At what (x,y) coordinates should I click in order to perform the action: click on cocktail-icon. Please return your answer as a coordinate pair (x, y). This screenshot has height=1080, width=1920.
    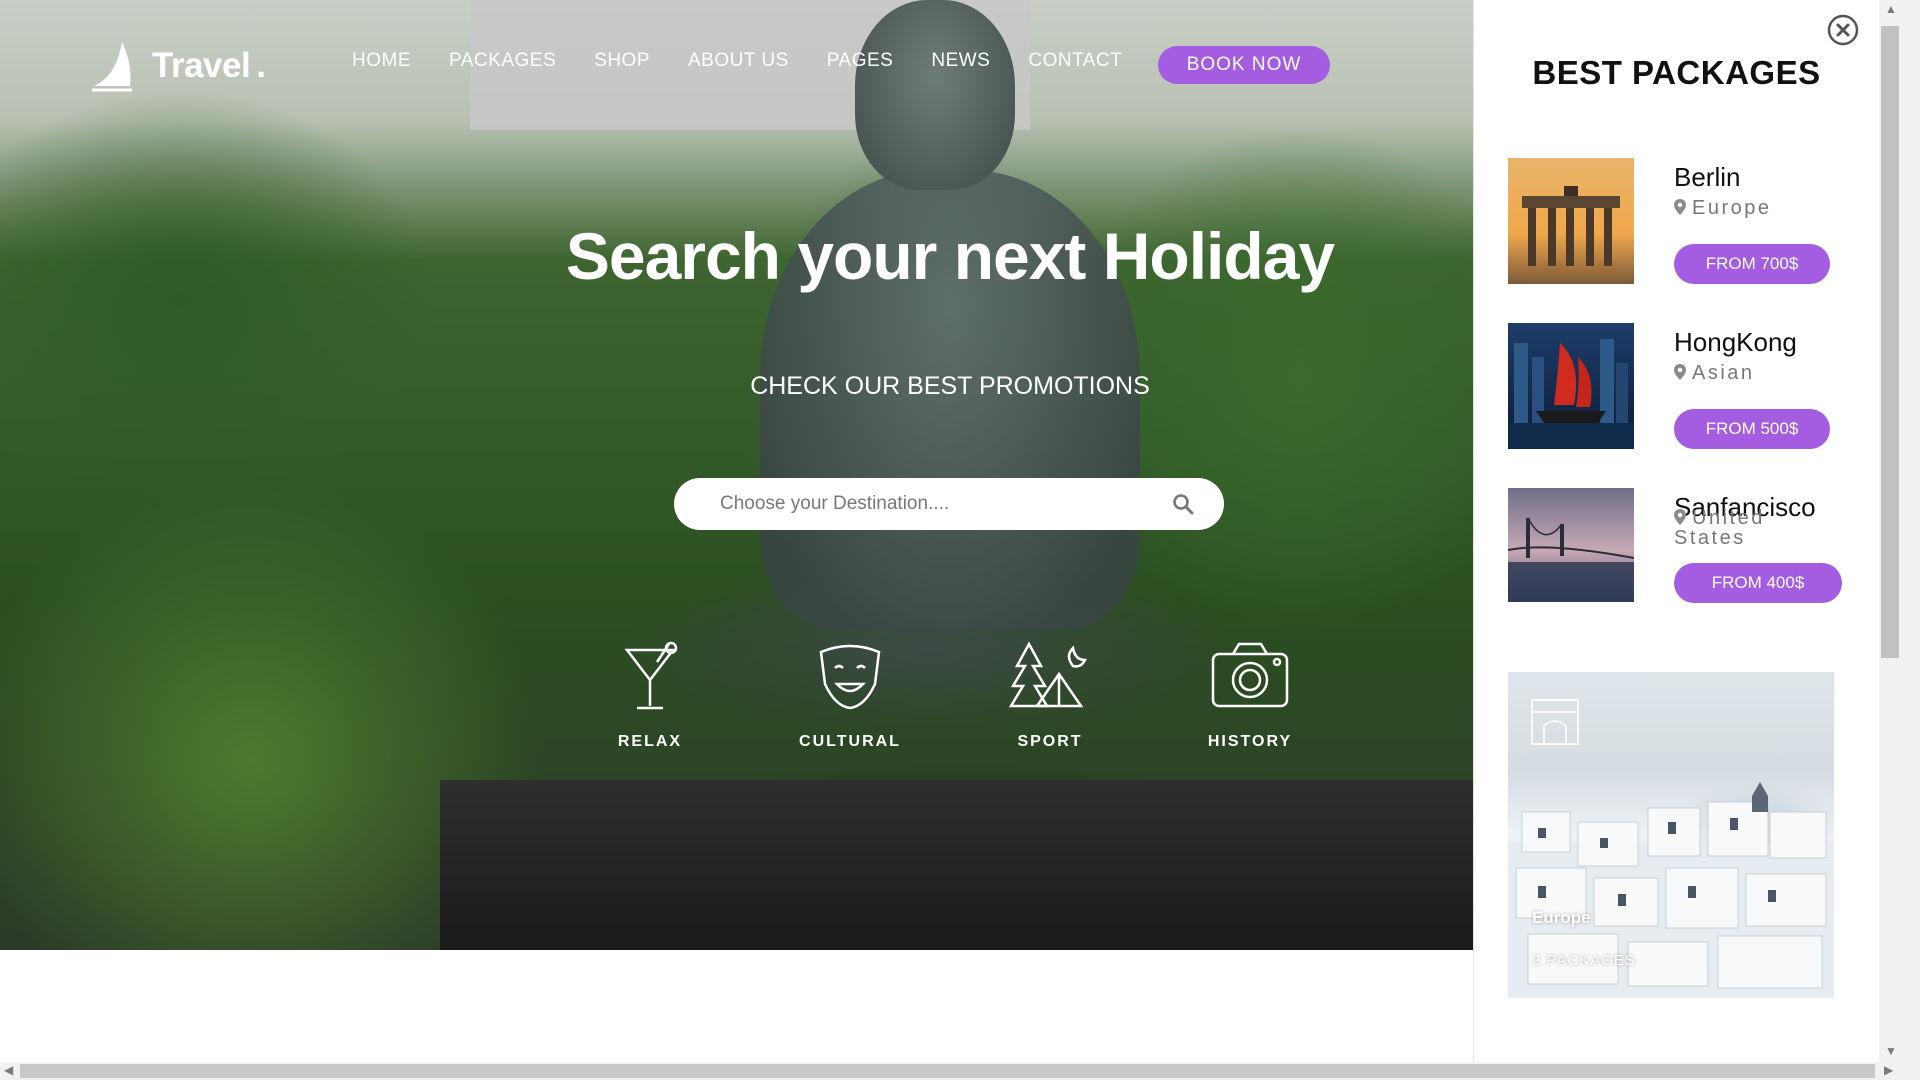
    Looking at the image, I should click on (651, 675).